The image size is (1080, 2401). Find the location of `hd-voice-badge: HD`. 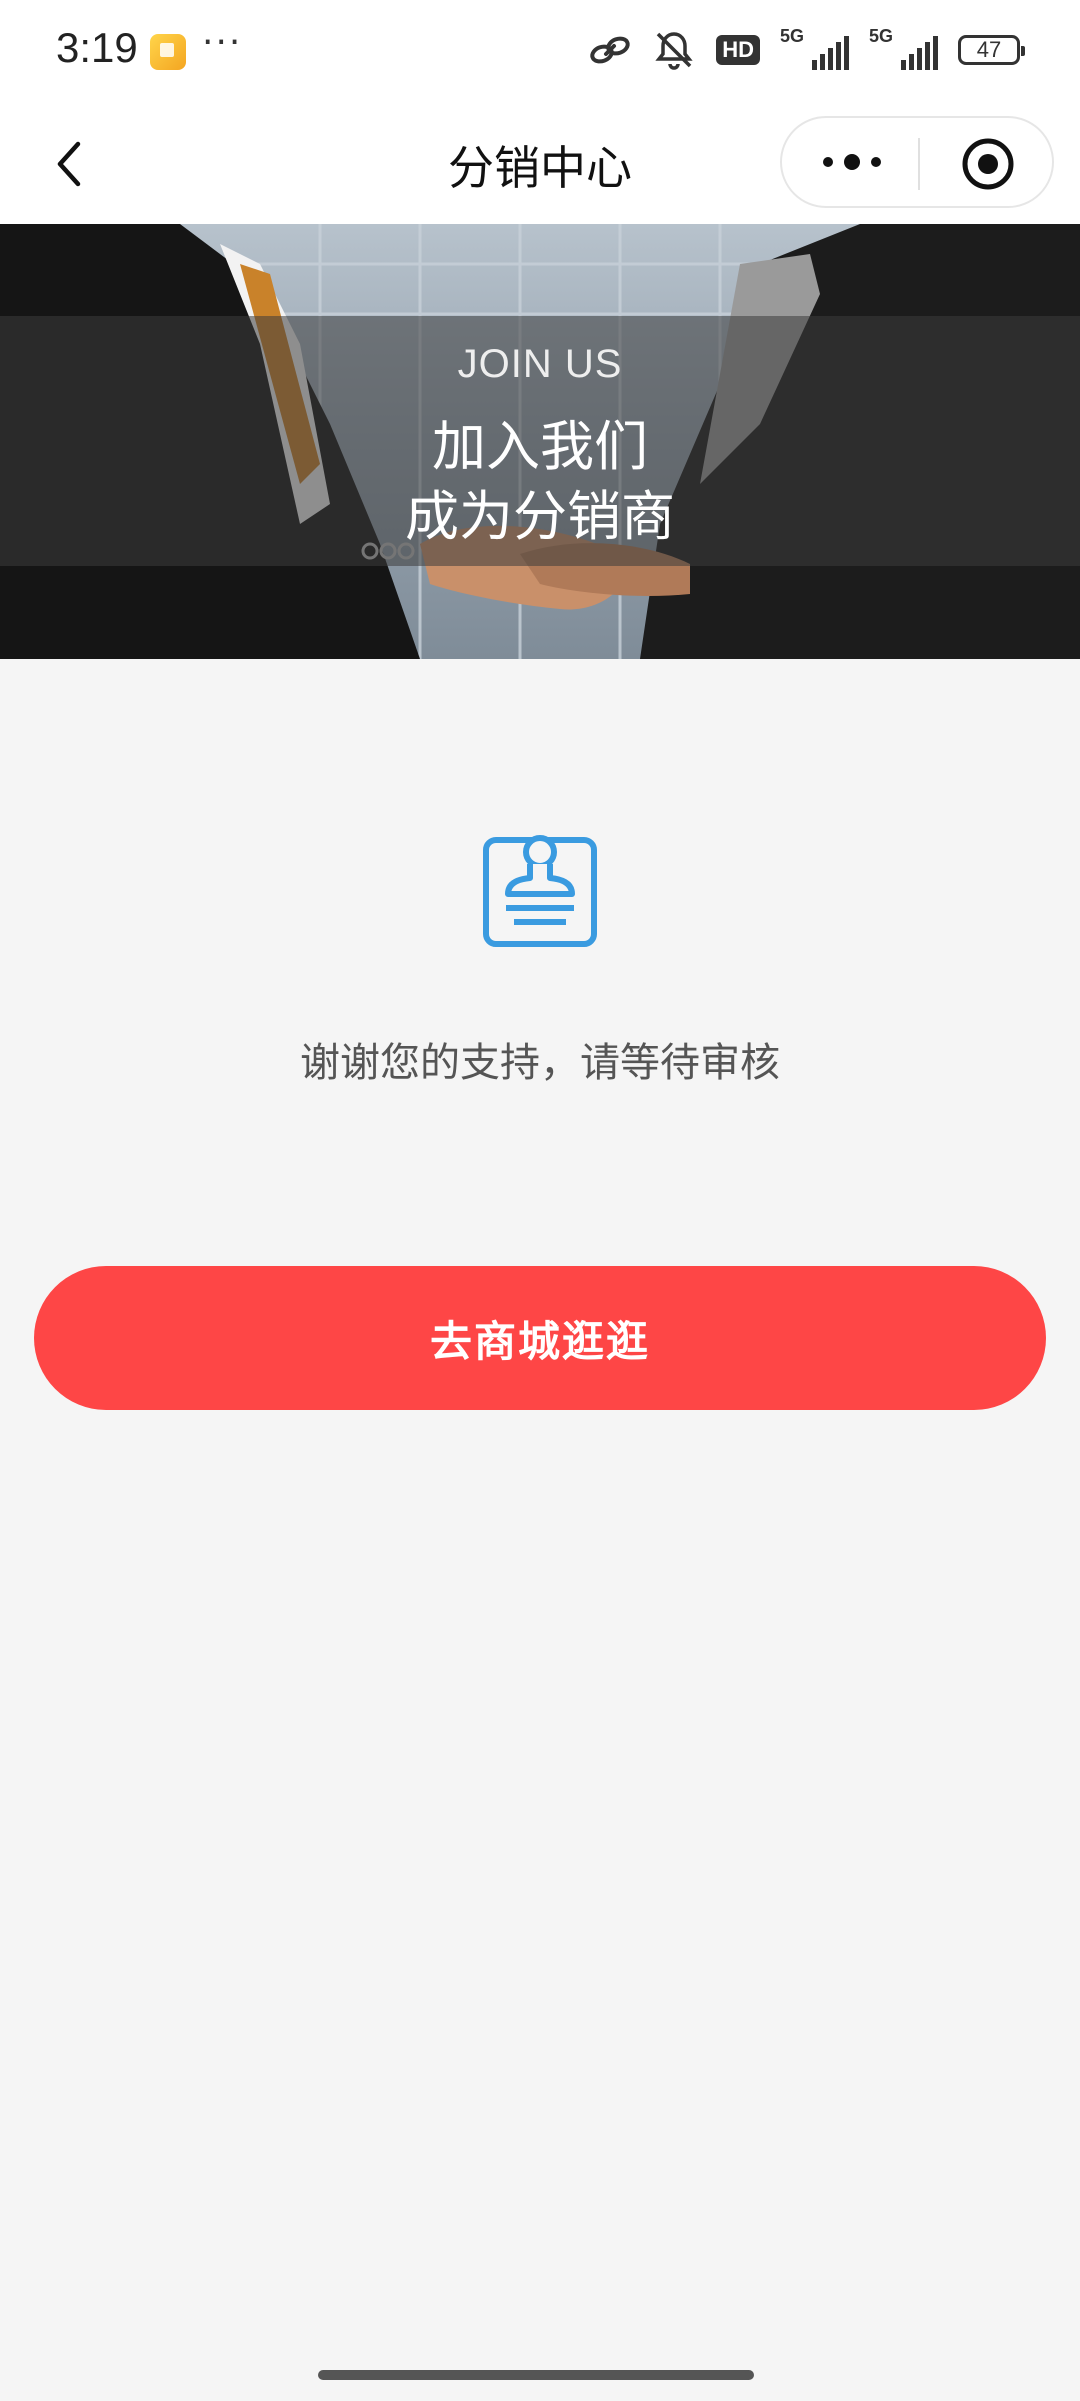

hd-voice-badge: HD is located at coordinates (738, 50).